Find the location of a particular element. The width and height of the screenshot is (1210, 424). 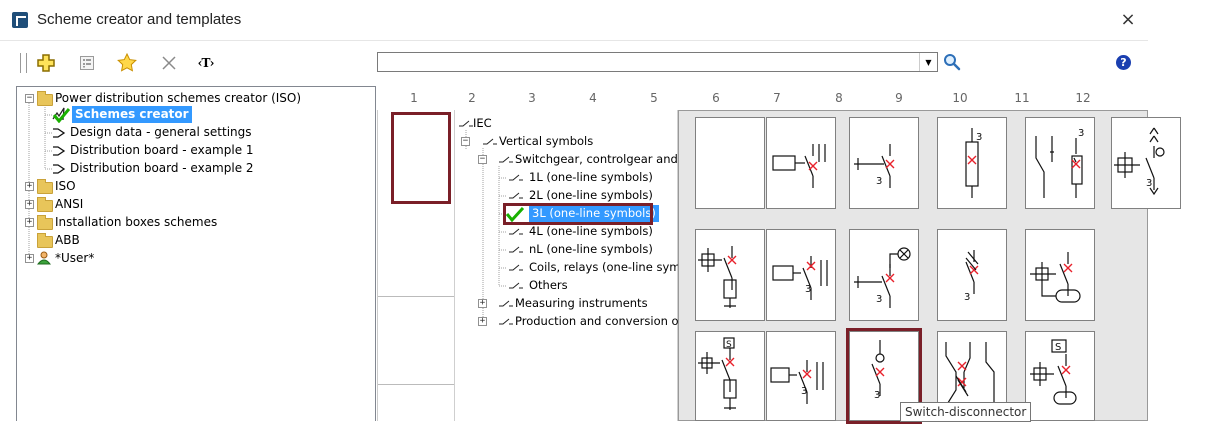

symbol-tree-item: 4L (one-line symbols) is located at coordinates (591, 231).